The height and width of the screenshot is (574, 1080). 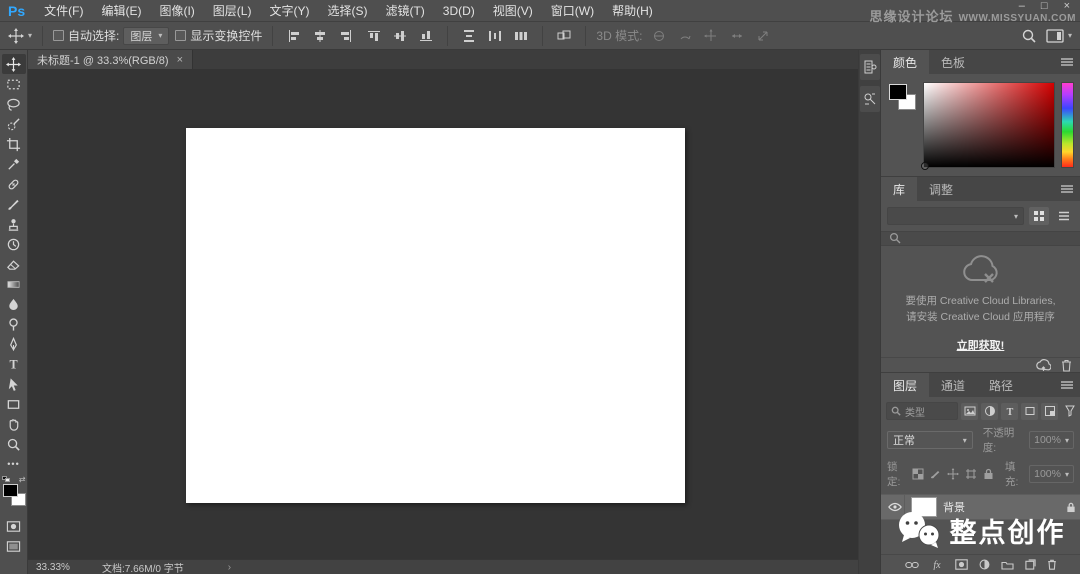 I want to click on menu-view: 视图(V), so click(x=513, y=10).